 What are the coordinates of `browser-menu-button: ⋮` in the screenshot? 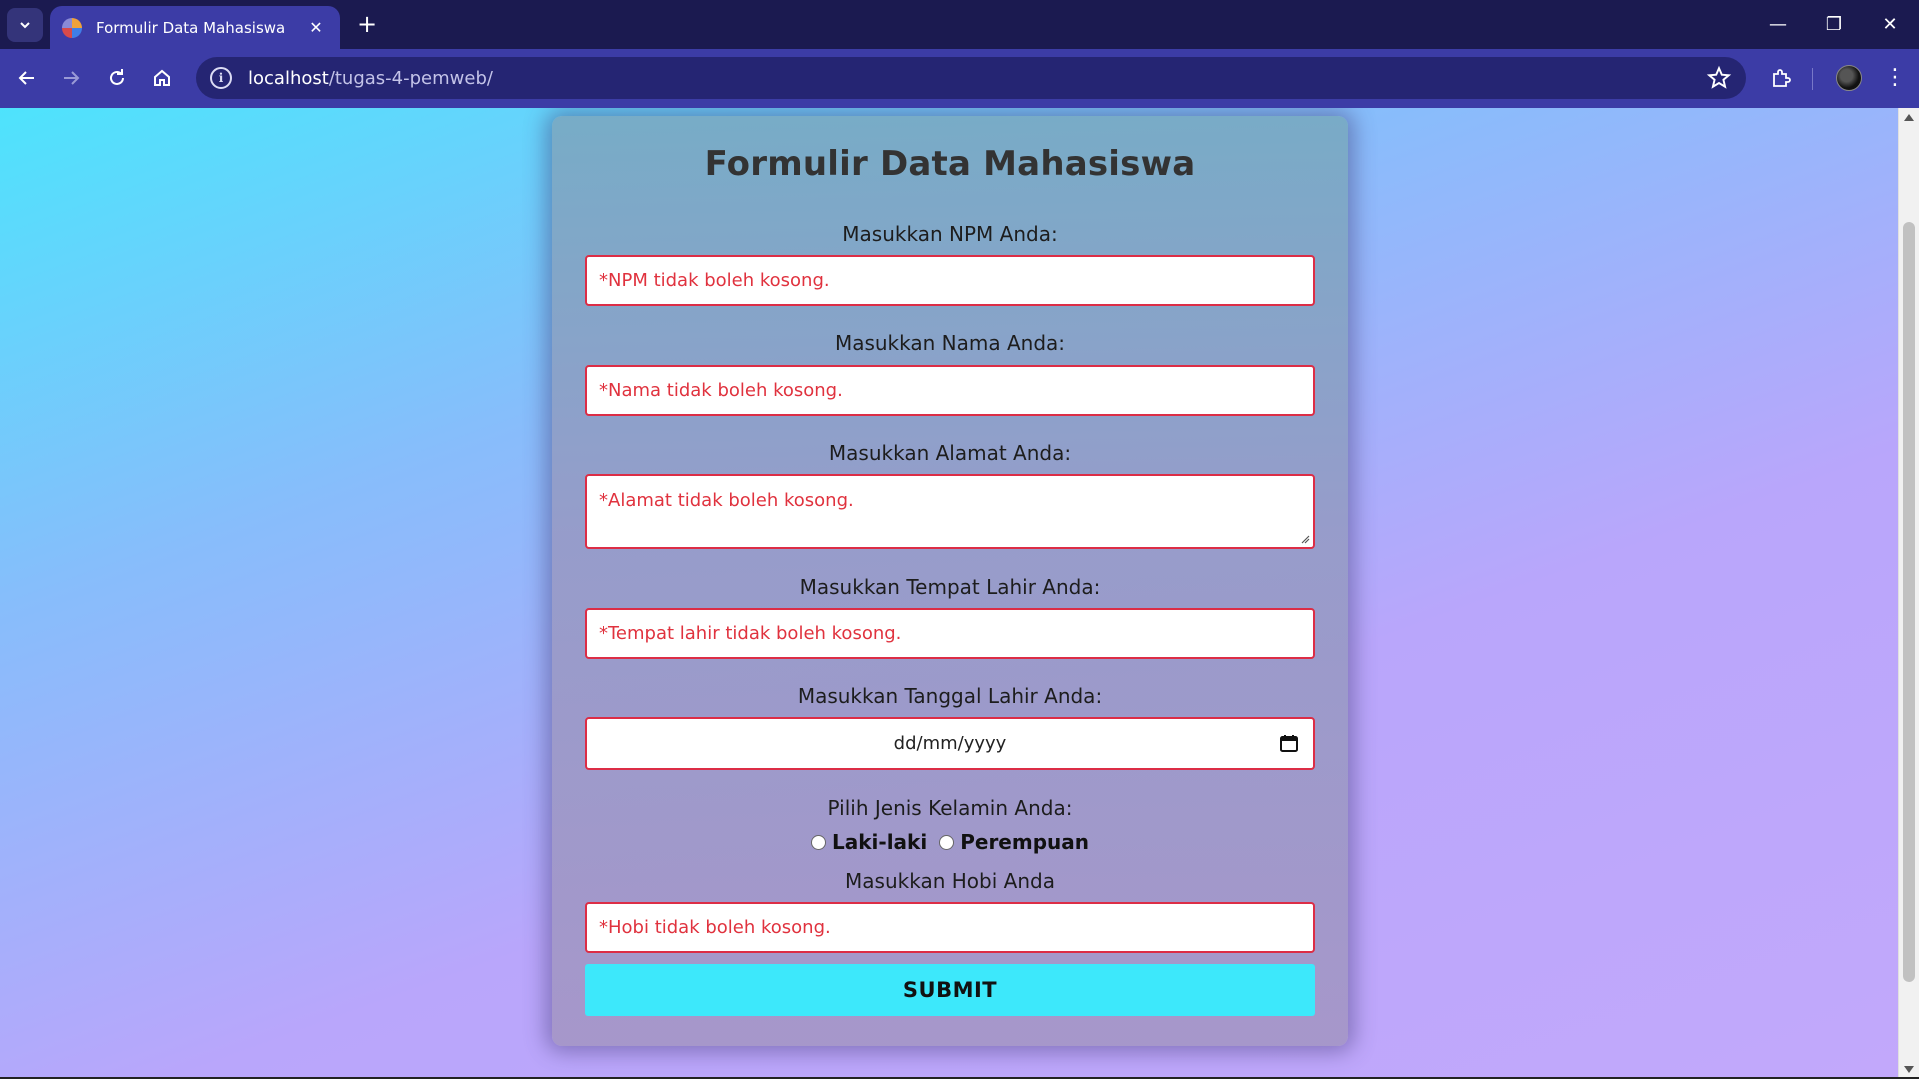 It's located at (1895, 78).